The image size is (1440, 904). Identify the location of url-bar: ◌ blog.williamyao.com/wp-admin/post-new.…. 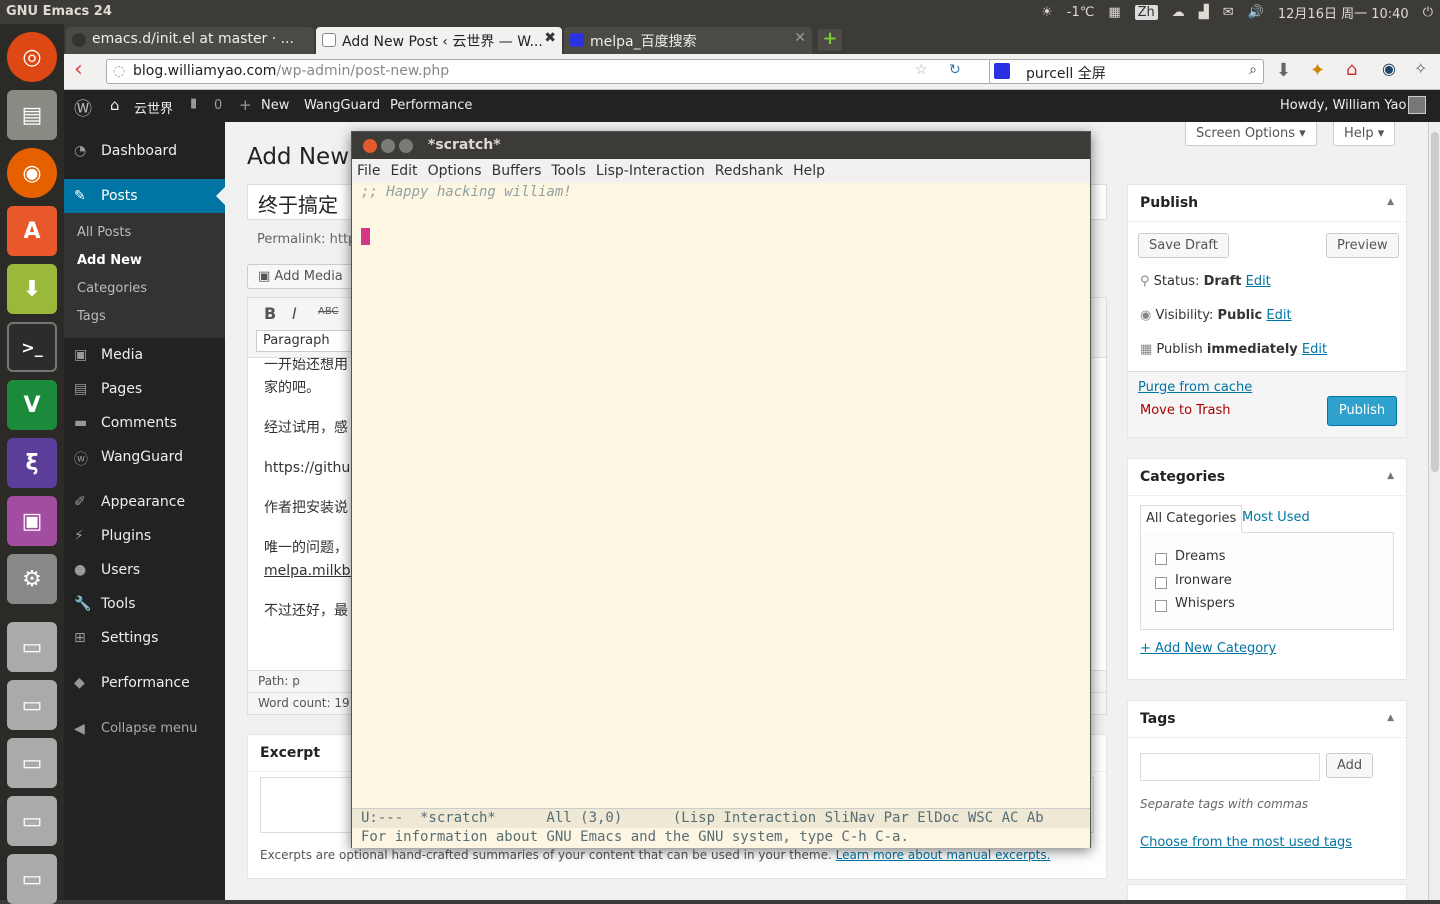
(576, 71).